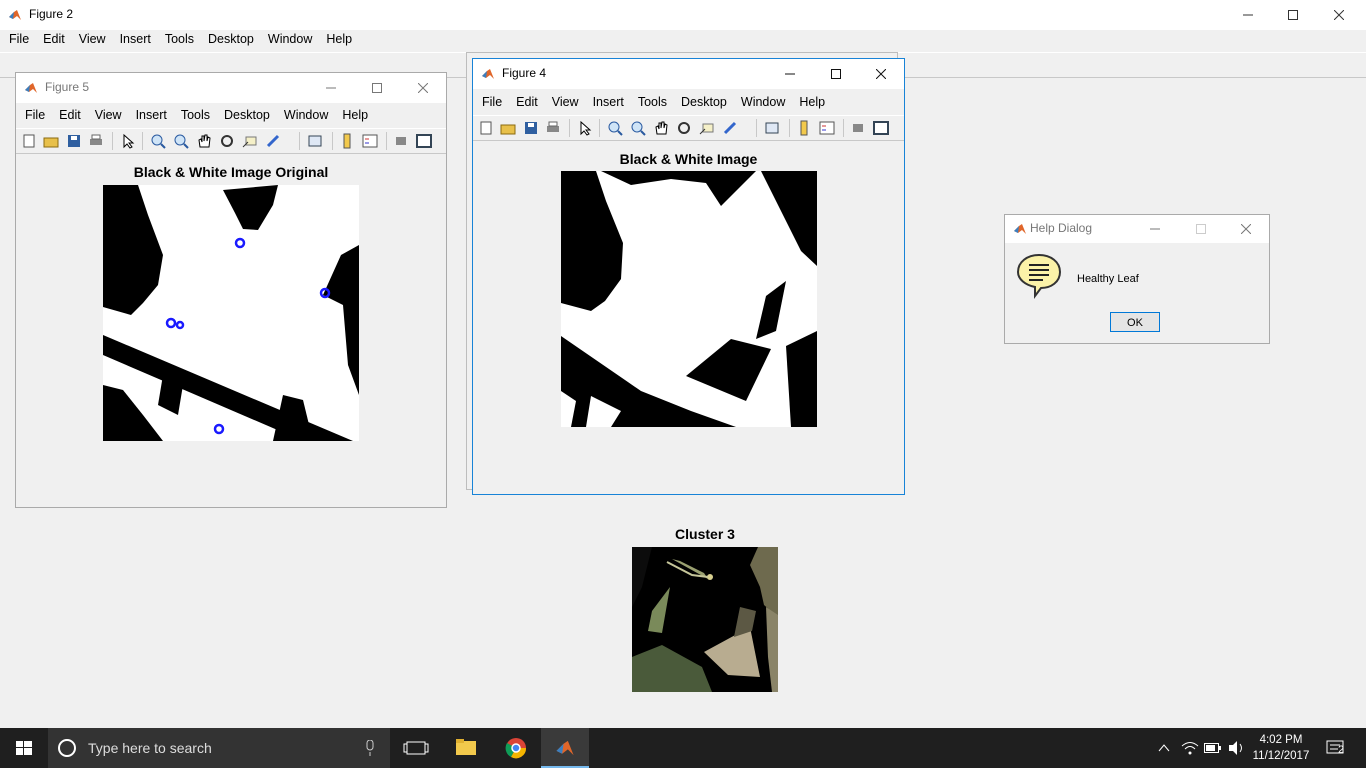  I want to click on chrome-icon, so click(516, 748).